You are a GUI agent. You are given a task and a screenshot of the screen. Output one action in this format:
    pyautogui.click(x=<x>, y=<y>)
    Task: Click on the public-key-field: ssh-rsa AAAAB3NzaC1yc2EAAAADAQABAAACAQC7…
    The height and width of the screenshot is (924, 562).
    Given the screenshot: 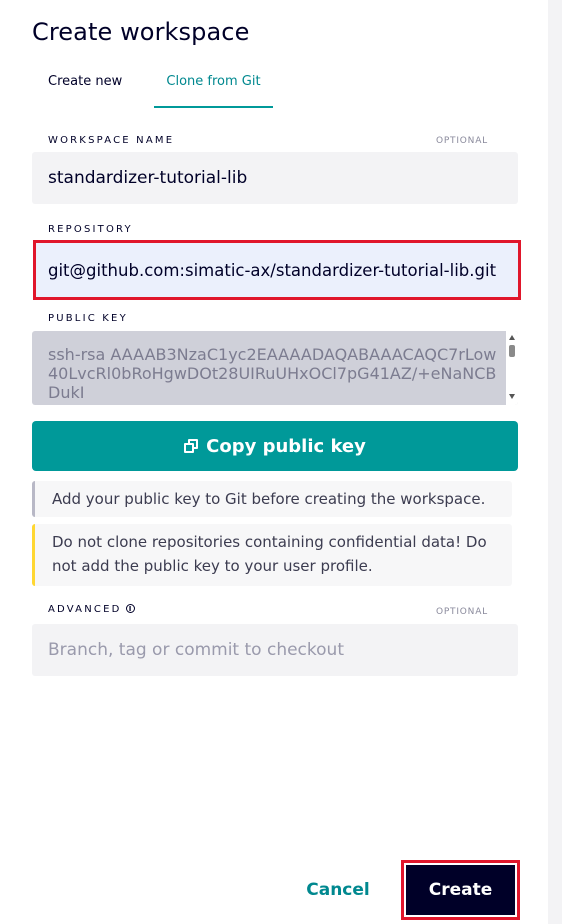 What is the action you would take?
    pyautogui.click(x=275, y=368)
    